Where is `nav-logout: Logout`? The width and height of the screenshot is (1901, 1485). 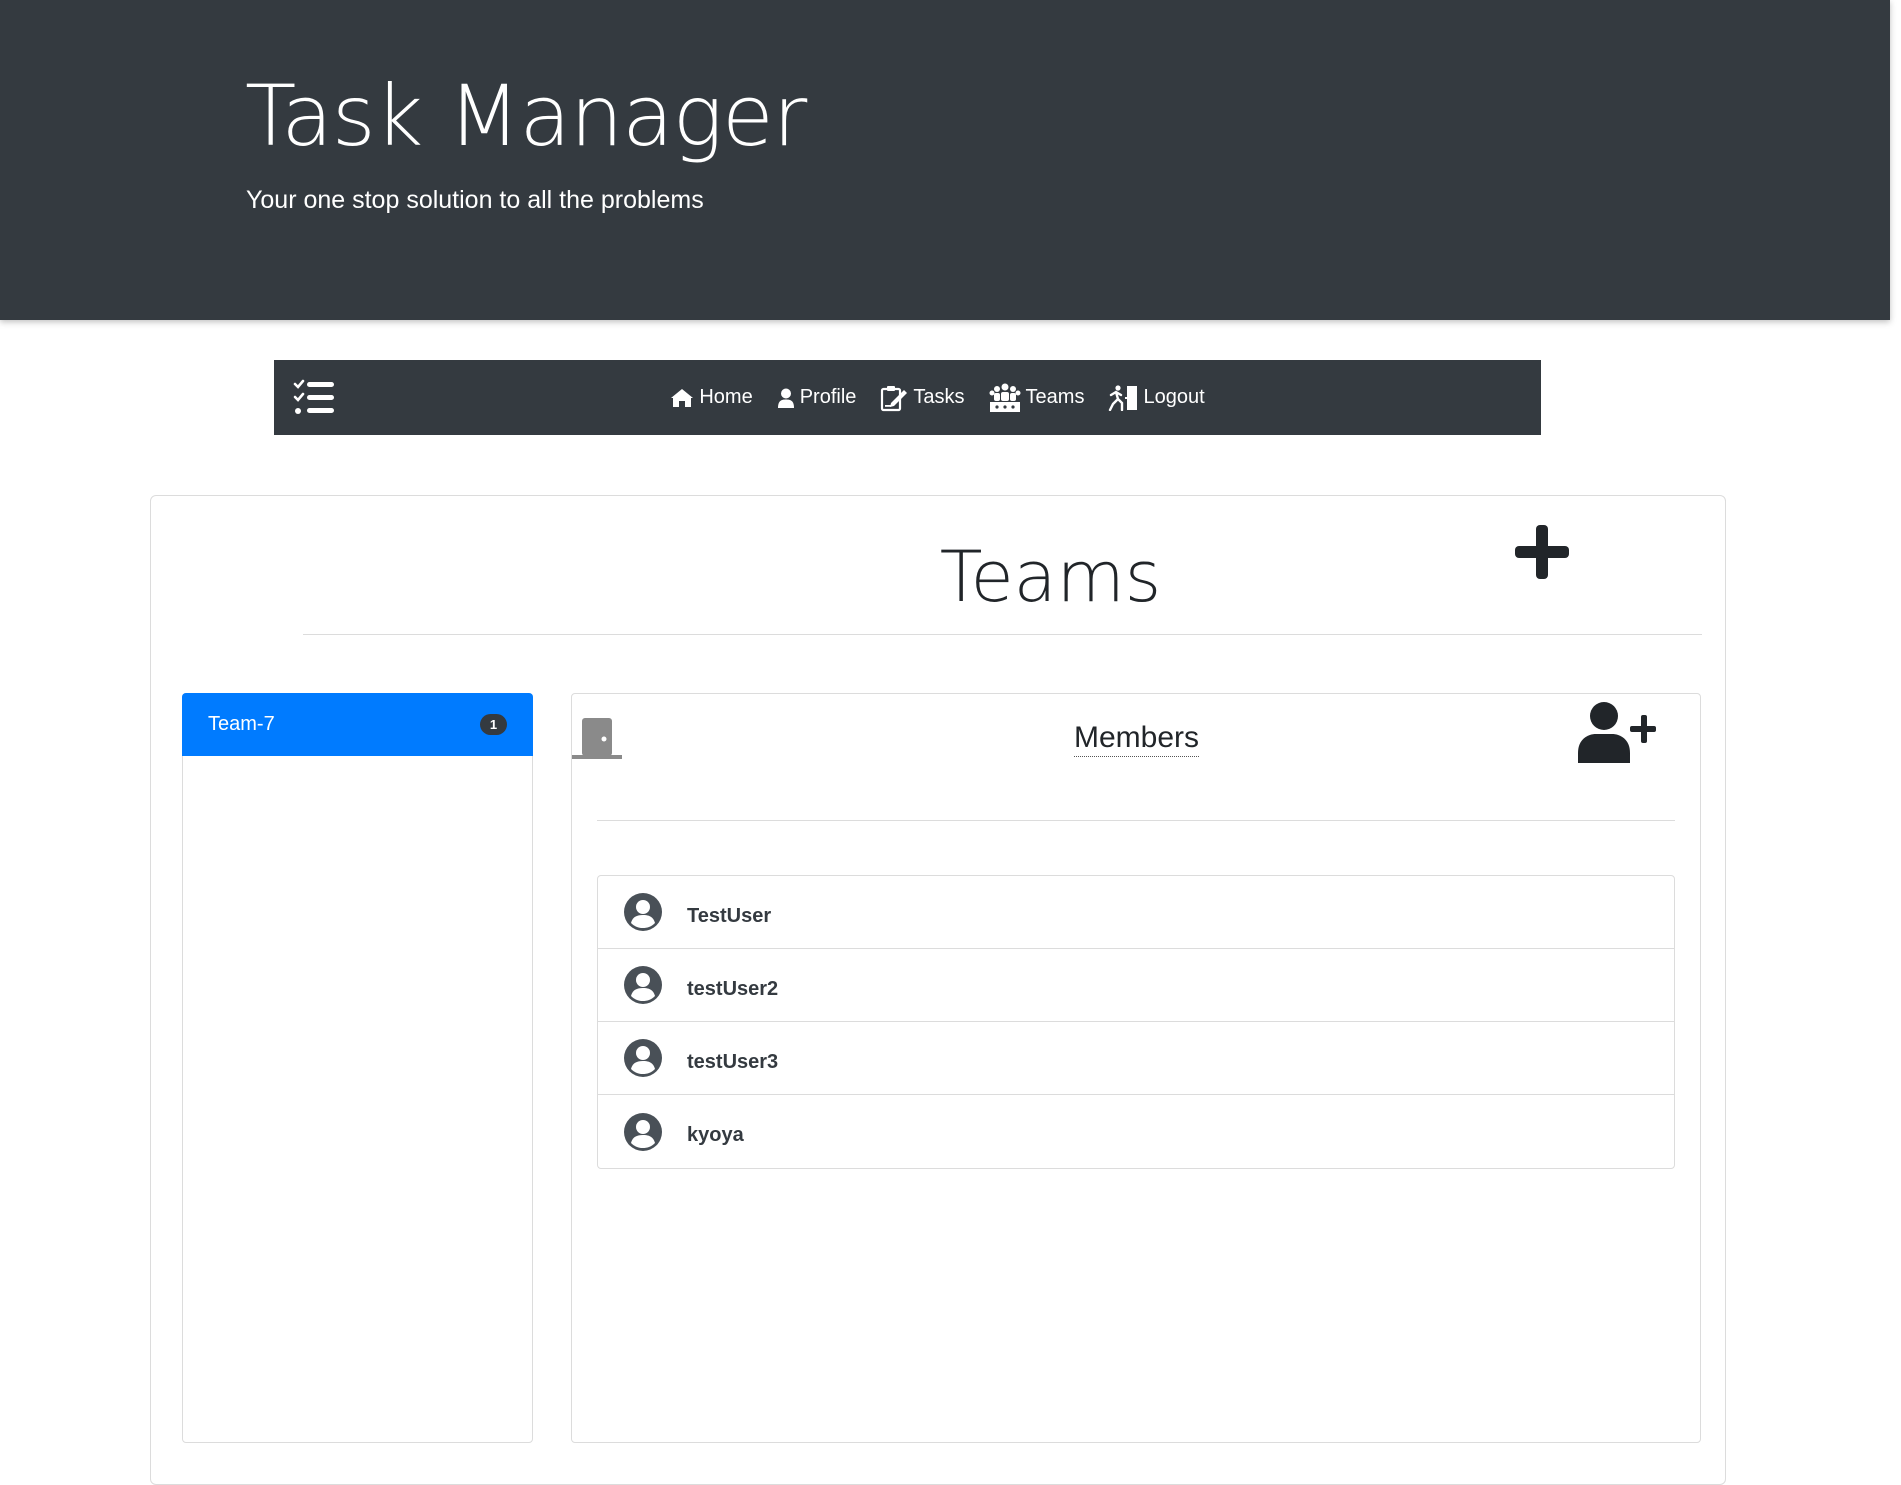 nav-logout: Logout is located at coordinates (1156, 397).